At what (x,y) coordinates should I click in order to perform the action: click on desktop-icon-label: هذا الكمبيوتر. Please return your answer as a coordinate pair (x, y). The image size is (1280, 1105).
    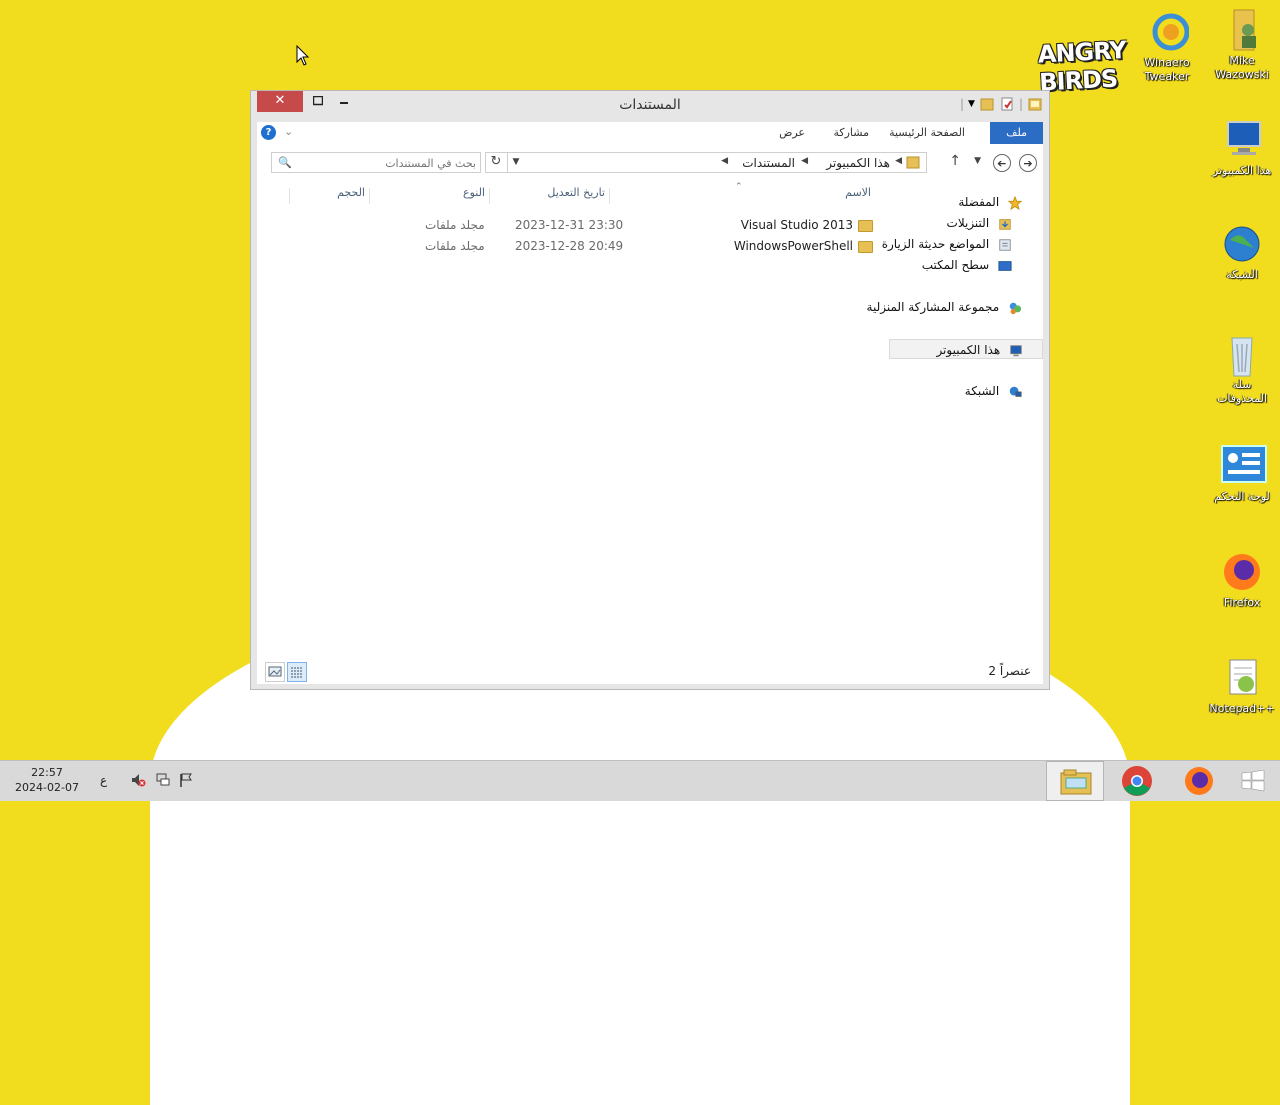
    Looking at the image, I should click on (1242, 170).